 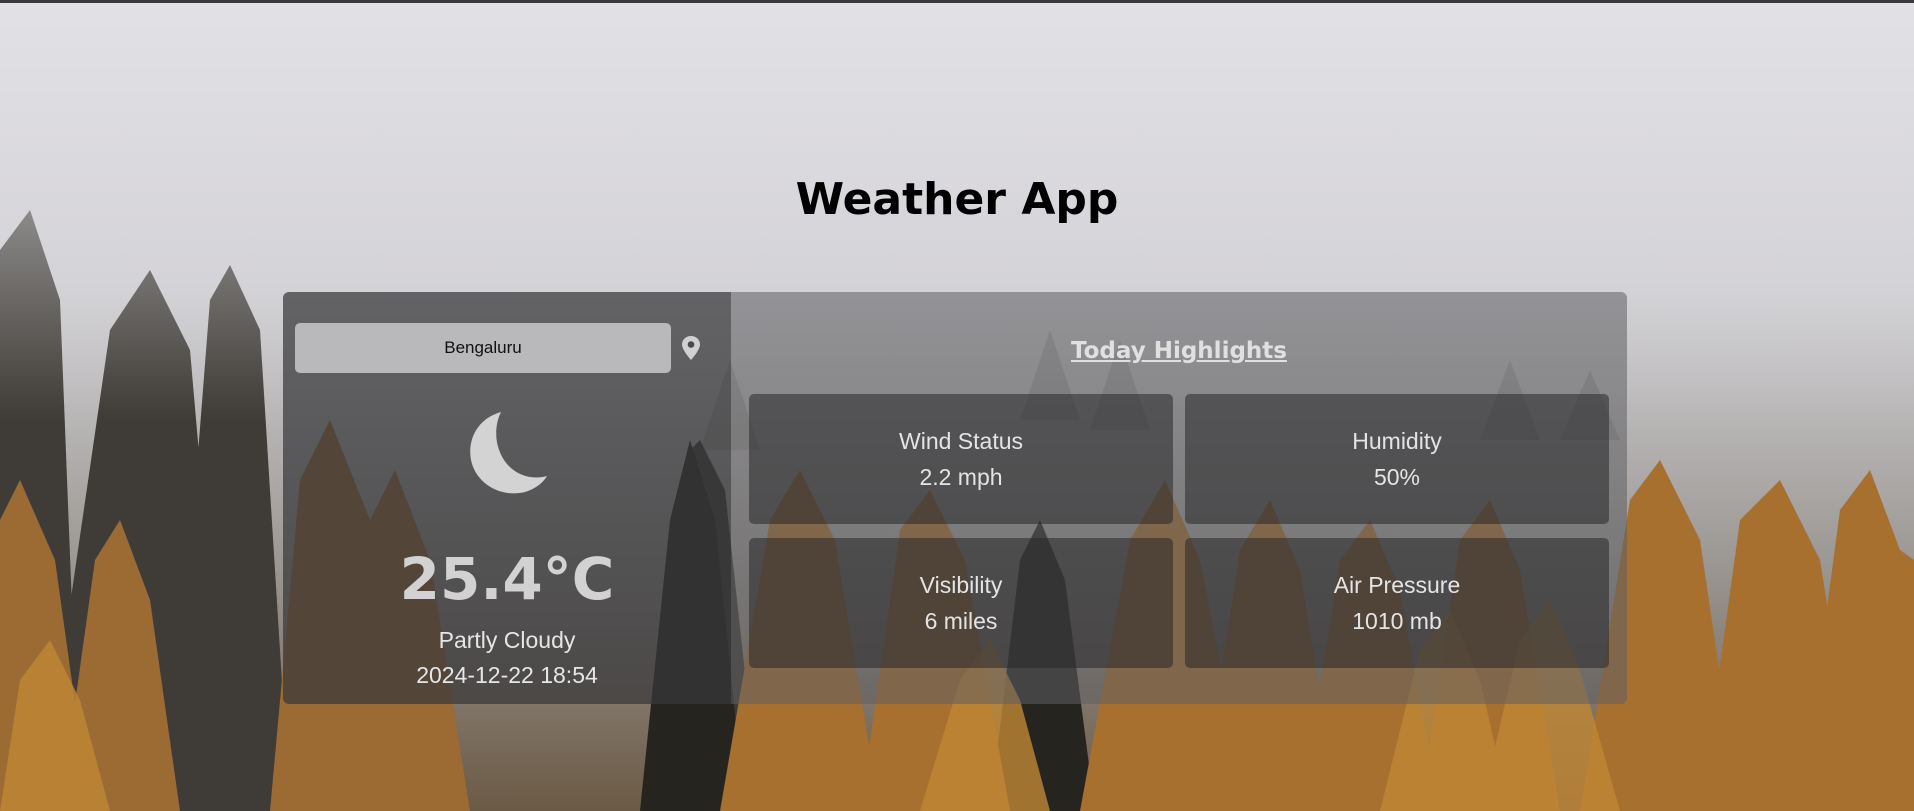 What do you see at coordinates (507, 640) in the screenshot?
I see `weather-condition: Partly Cloudy` at bounding box center [507, 640].